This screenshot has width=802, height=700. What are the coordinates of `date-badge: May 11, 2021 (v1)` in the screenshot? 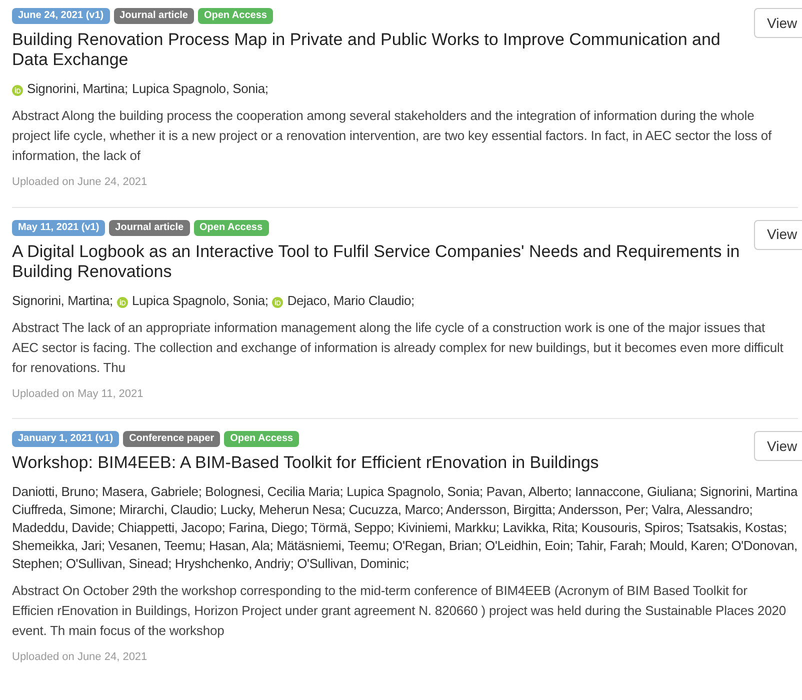 It's located at (59, 228).